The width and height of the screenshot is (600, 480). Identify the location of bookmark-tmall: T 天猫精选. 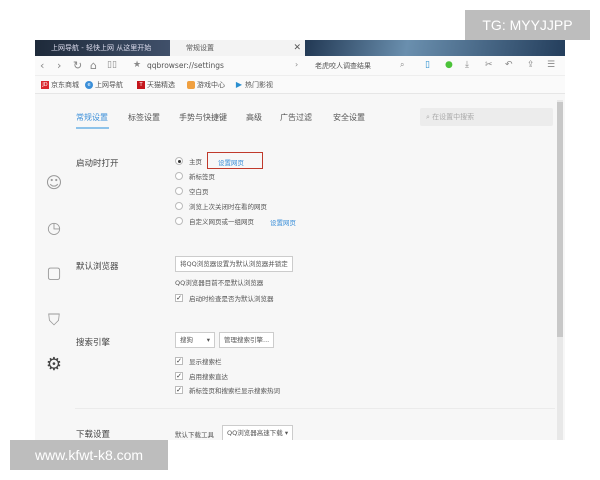
(156, 85).